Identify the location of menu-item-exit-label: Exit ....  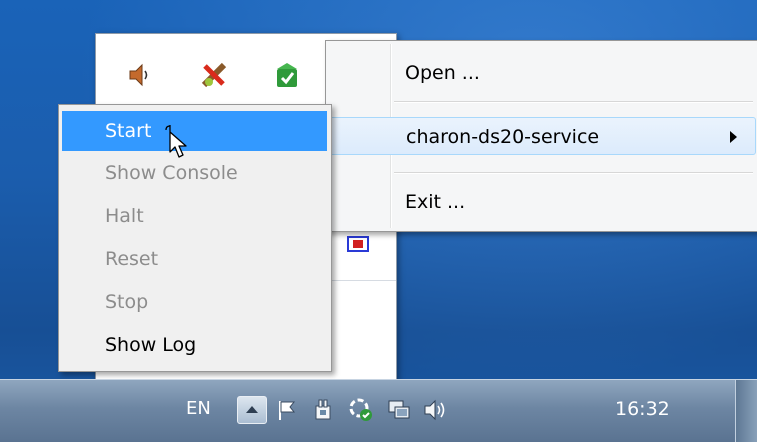
(435, 202).